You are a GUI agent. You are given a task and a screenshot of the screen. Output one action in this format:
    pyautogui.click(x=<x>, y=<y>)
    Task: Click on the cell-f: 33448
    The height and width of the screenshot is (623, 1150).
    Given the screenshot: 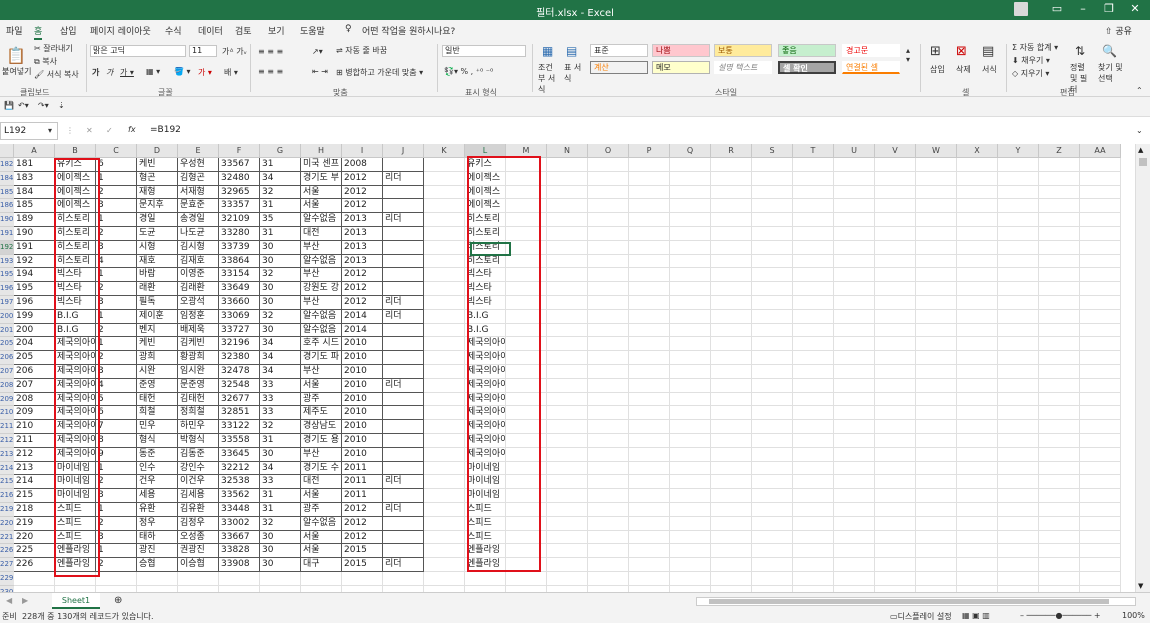 What is the action you would take?
    pyautogui.click(x=239, y=510)
    